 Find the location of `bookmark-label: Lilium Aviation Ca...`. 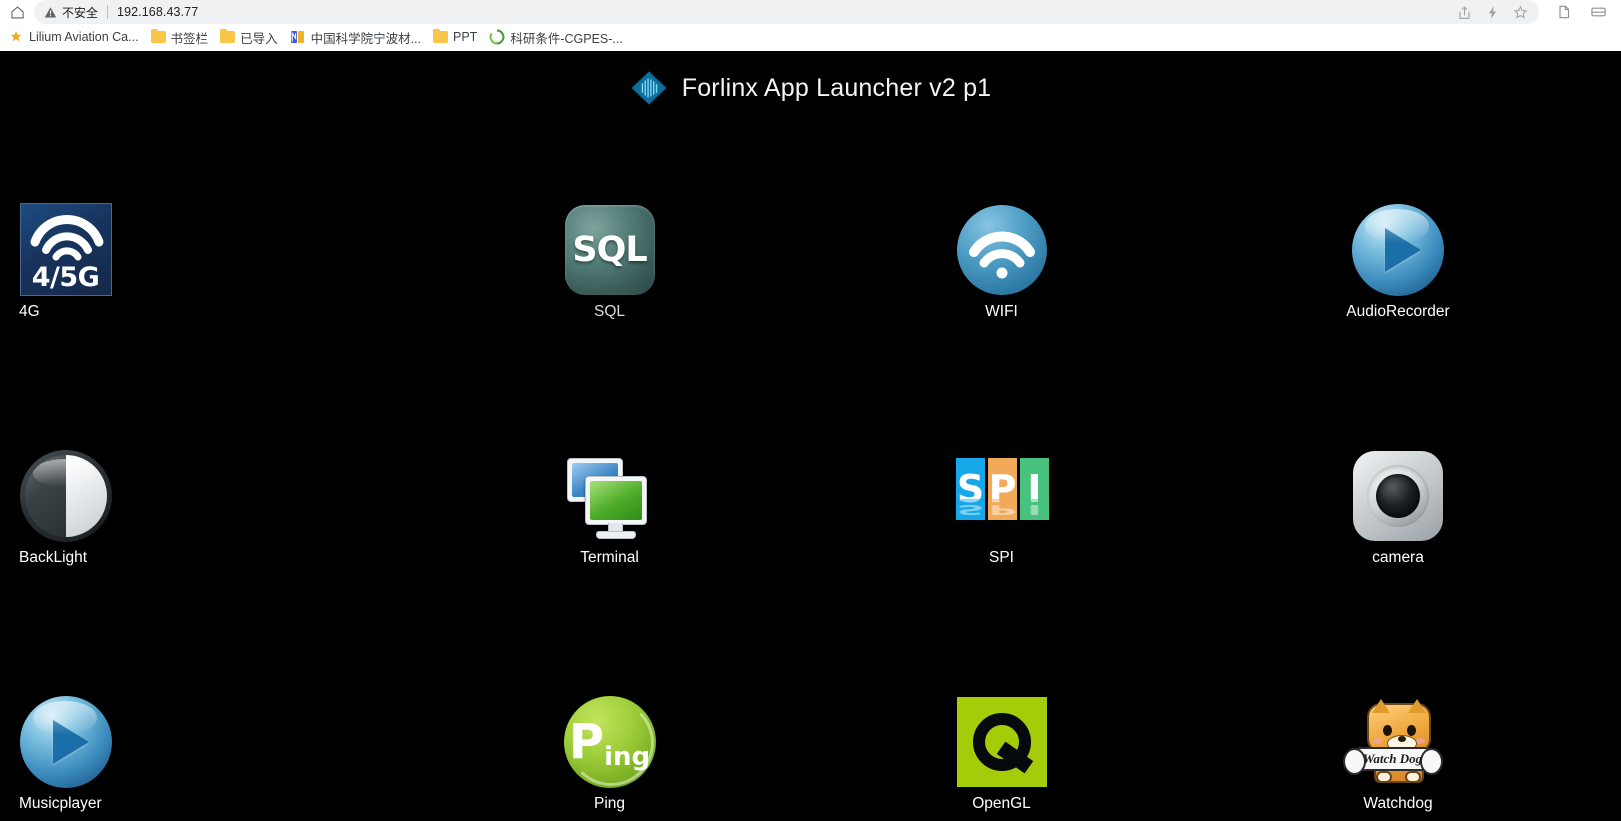

bookmark-label: Lilium Aviation Ca... is located at coordinates (84, 37).